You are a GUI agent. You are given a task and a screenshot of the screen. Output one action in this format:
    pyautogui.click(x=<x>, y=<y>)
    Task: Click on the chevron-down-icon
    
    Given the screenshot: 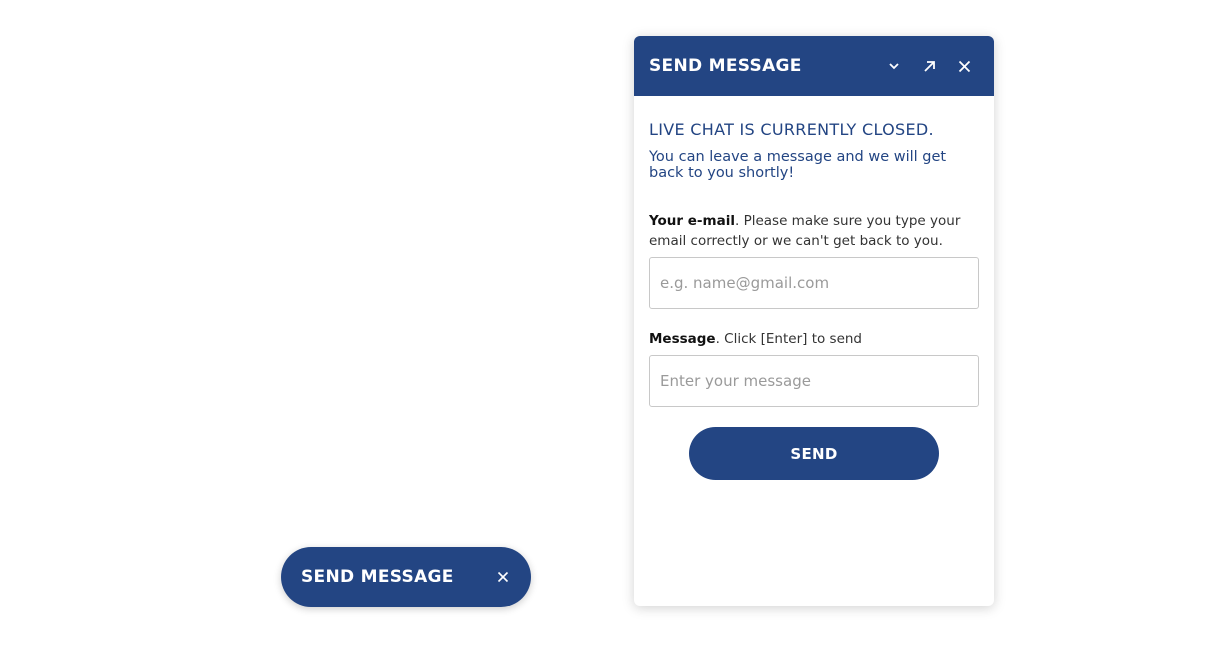 What is the action you would take?
    pyautogui.click(x=894, y=66)
    